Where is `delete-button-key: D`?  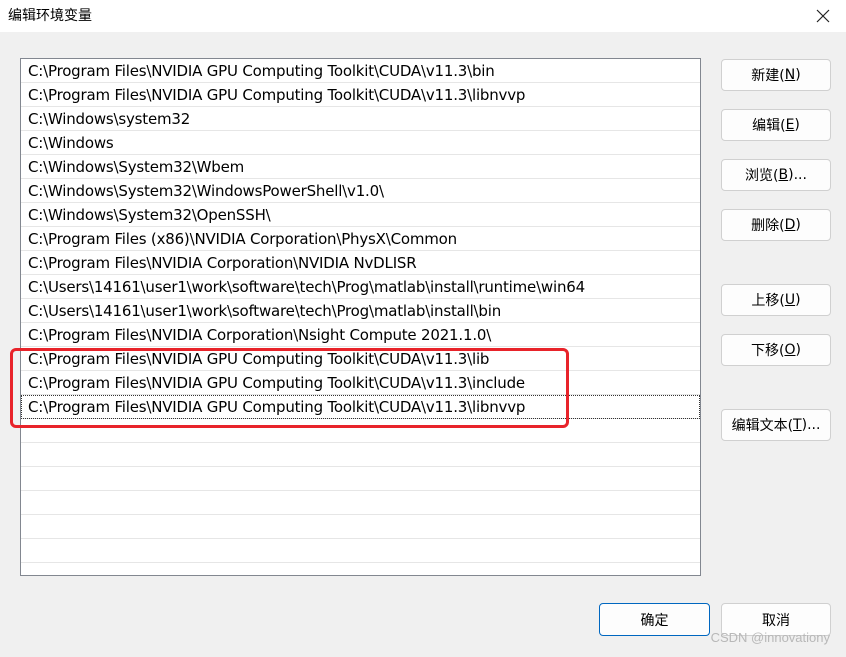 delete-button-key: D is located at coordinates (790, 225).